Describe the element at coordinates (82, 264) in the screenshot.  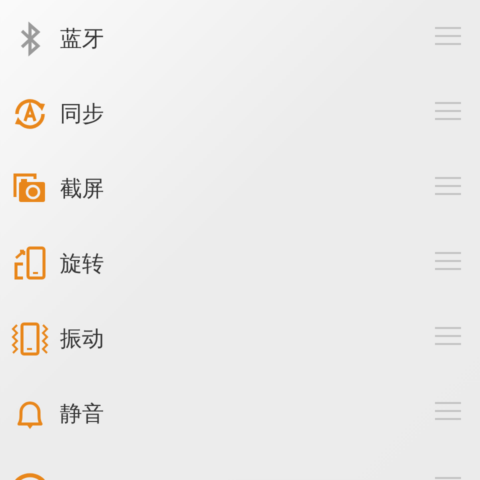
I see `toggle-label: 旋转` at that location.